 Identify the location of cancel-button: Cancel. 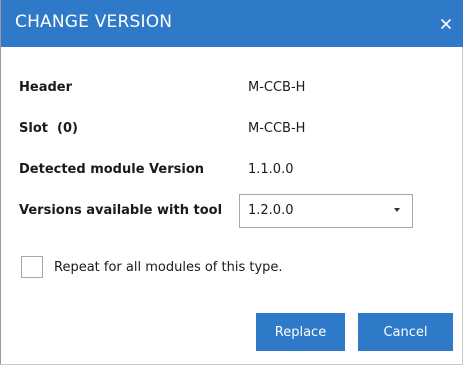
(405, 332).